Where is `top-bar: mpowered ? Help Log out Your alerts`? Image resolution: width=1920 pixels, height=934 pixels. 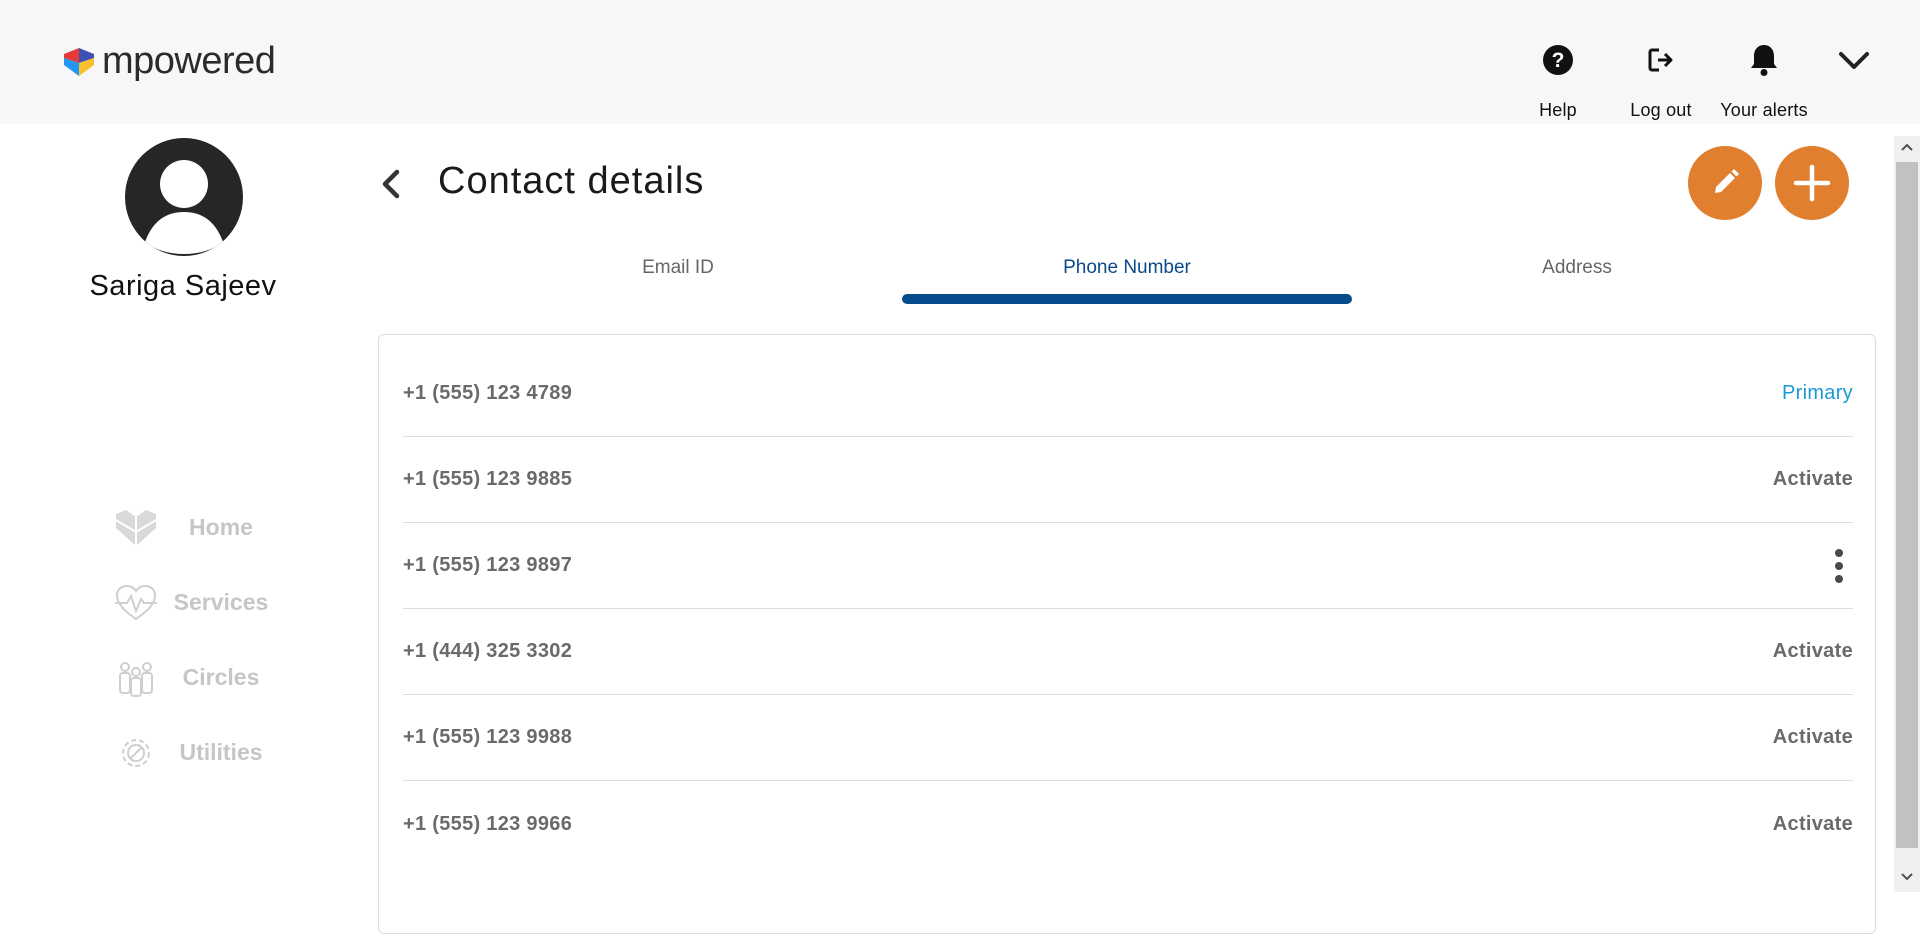
top-bar: mpowered ? Help Log out Your alerts is located at coordinates (960, 62).